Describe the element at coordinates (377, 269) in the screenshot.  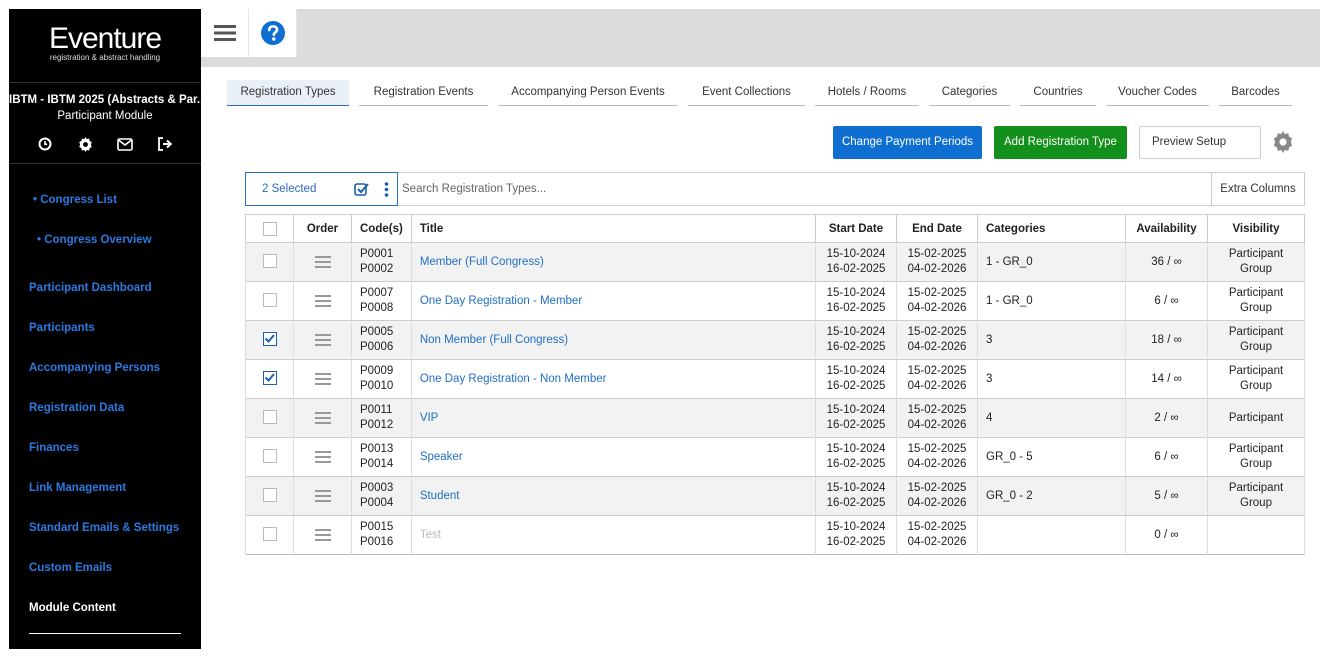
I see `code-value: P0002` at that location.